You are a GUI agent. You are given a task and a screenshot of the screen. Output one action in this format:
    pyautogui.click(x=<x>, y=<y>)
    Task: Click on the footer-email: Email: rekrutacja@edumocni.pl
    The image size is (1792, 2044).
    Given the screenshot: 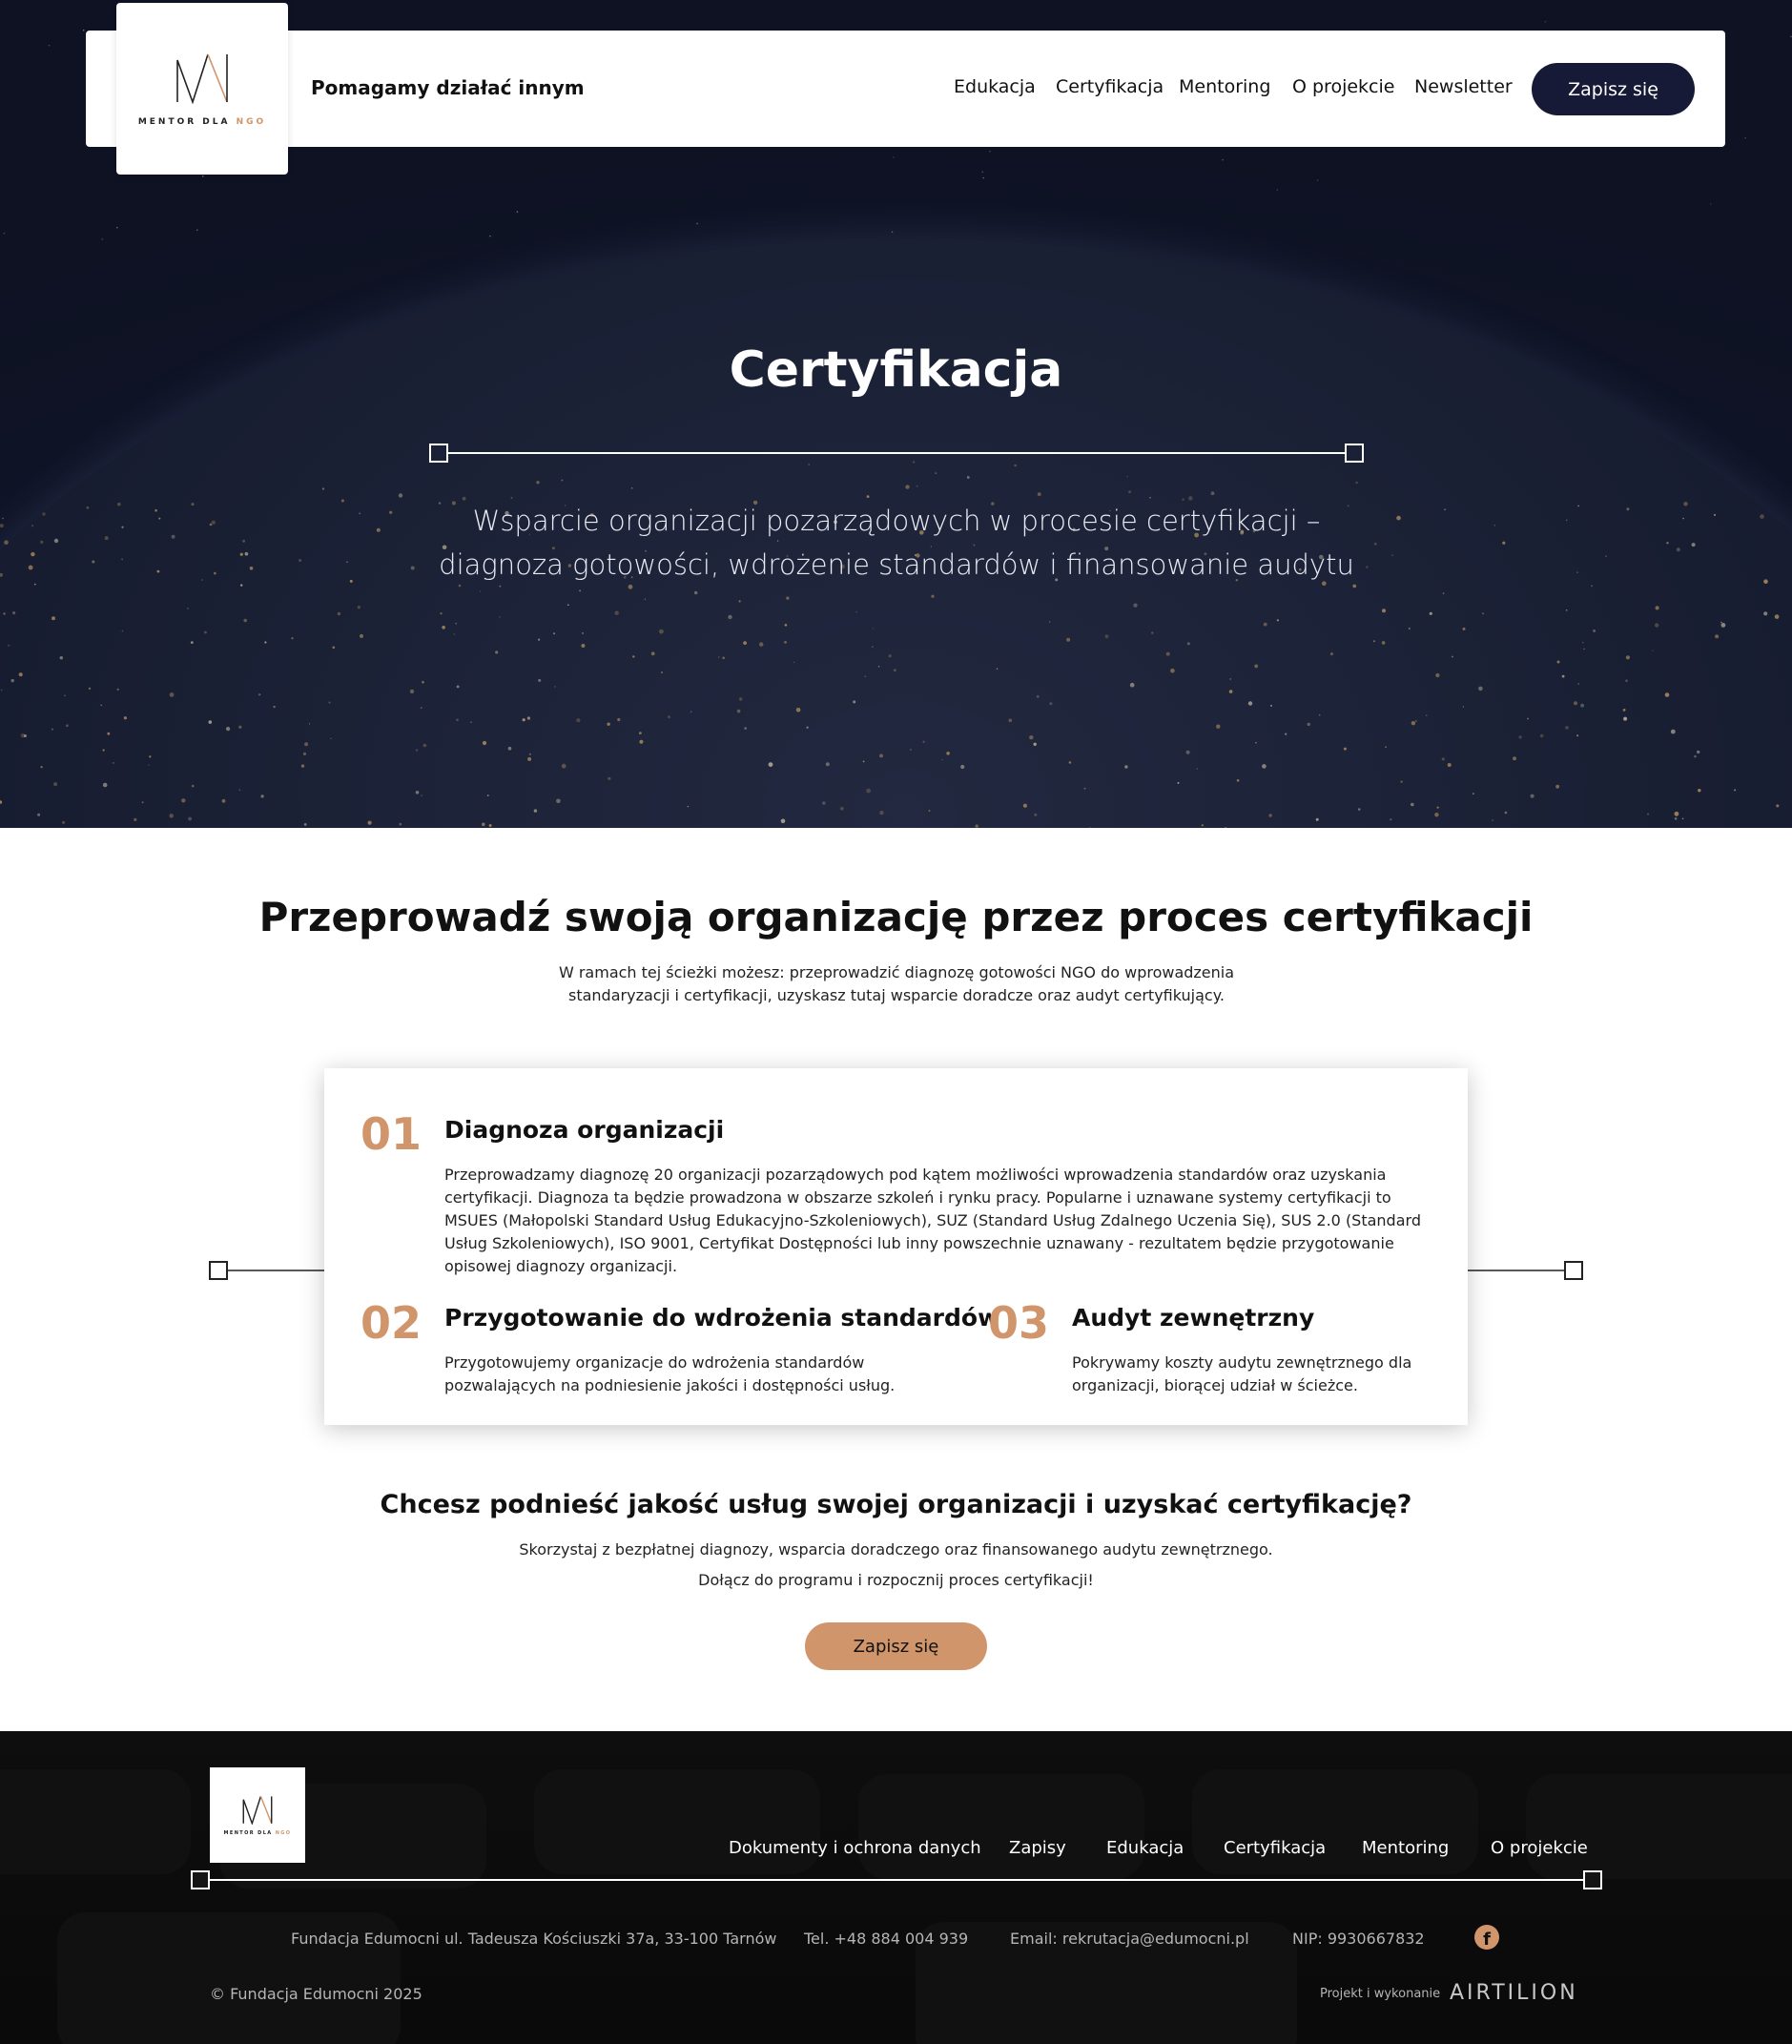 What is the action you would take?
    pyautogui.click(x=1129, y=1939)
    